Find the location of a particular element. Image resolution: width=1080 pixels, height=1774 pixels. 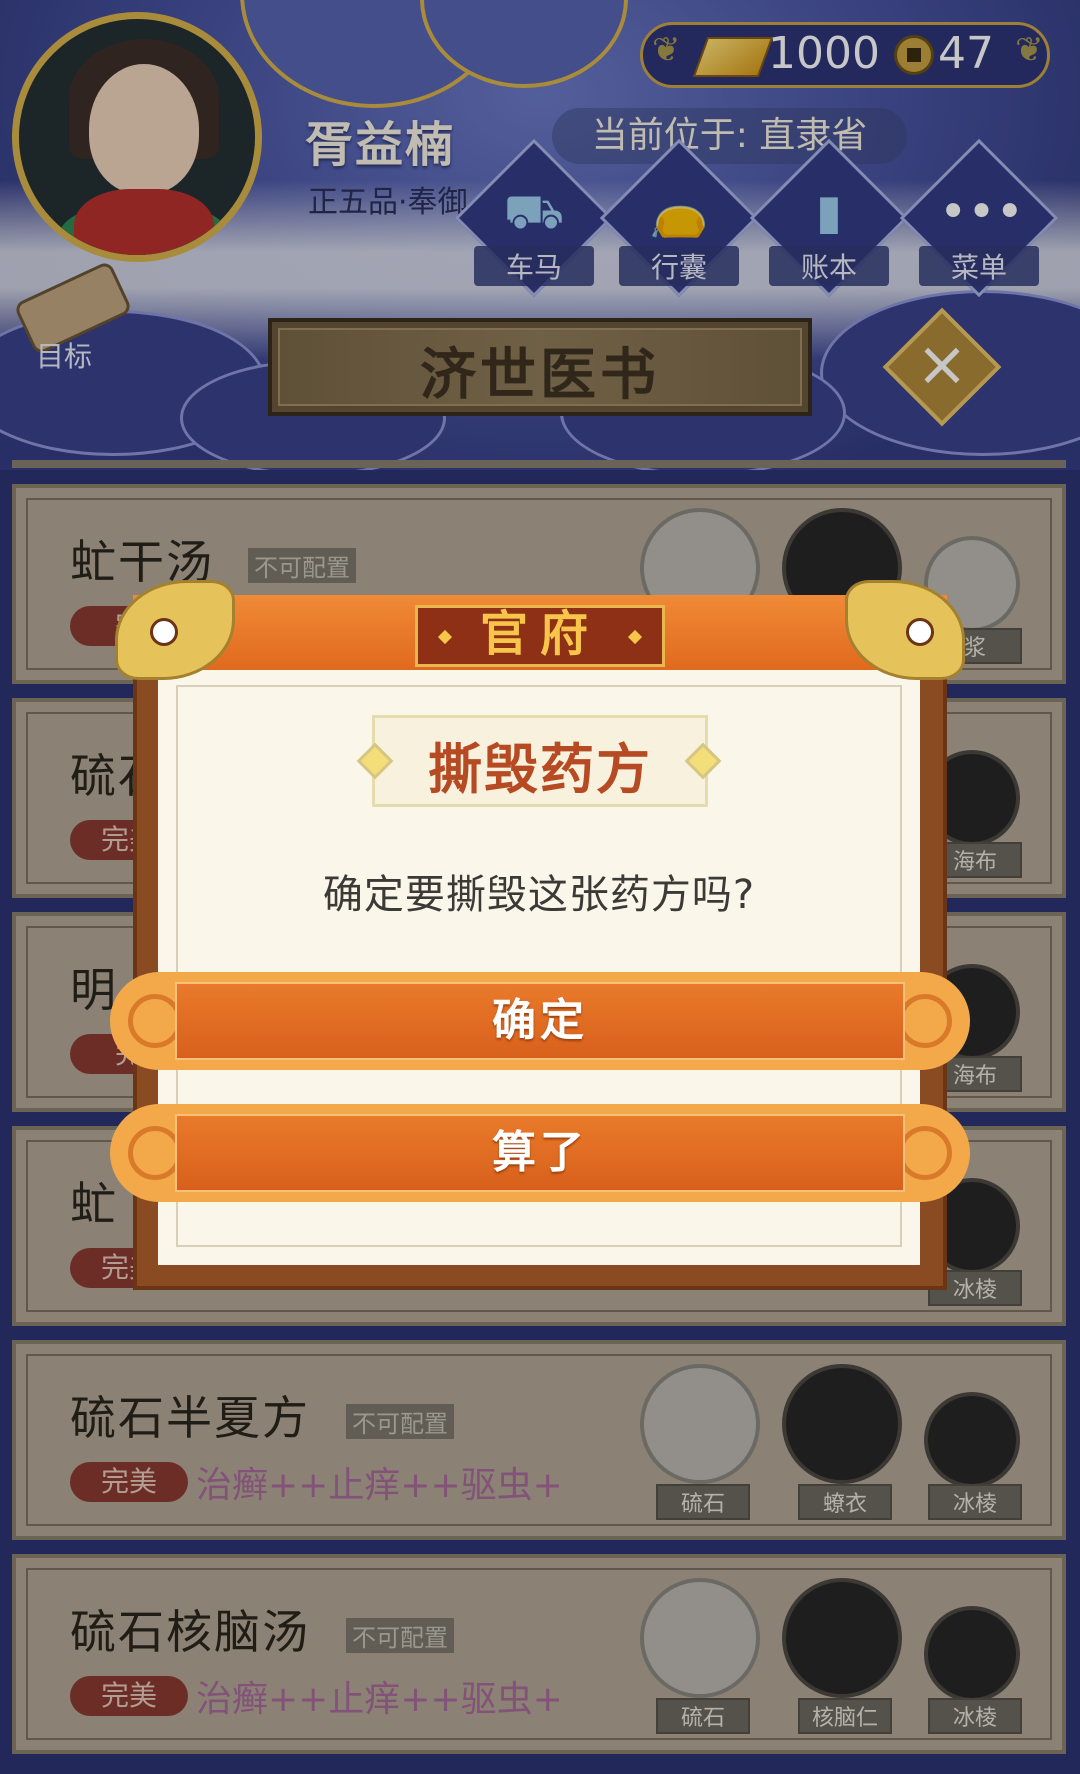

confirm-label: 确定 is located at coordinates (540, 1021).